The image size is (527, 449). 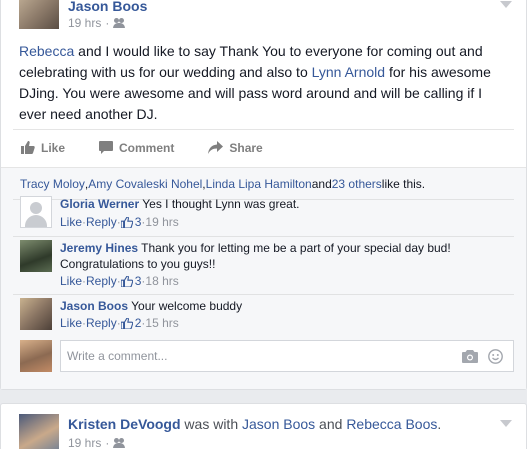 What do you see at coordinates (439, 424) in the screenshot?
I see `period: .` at bounding box center [439, 424].